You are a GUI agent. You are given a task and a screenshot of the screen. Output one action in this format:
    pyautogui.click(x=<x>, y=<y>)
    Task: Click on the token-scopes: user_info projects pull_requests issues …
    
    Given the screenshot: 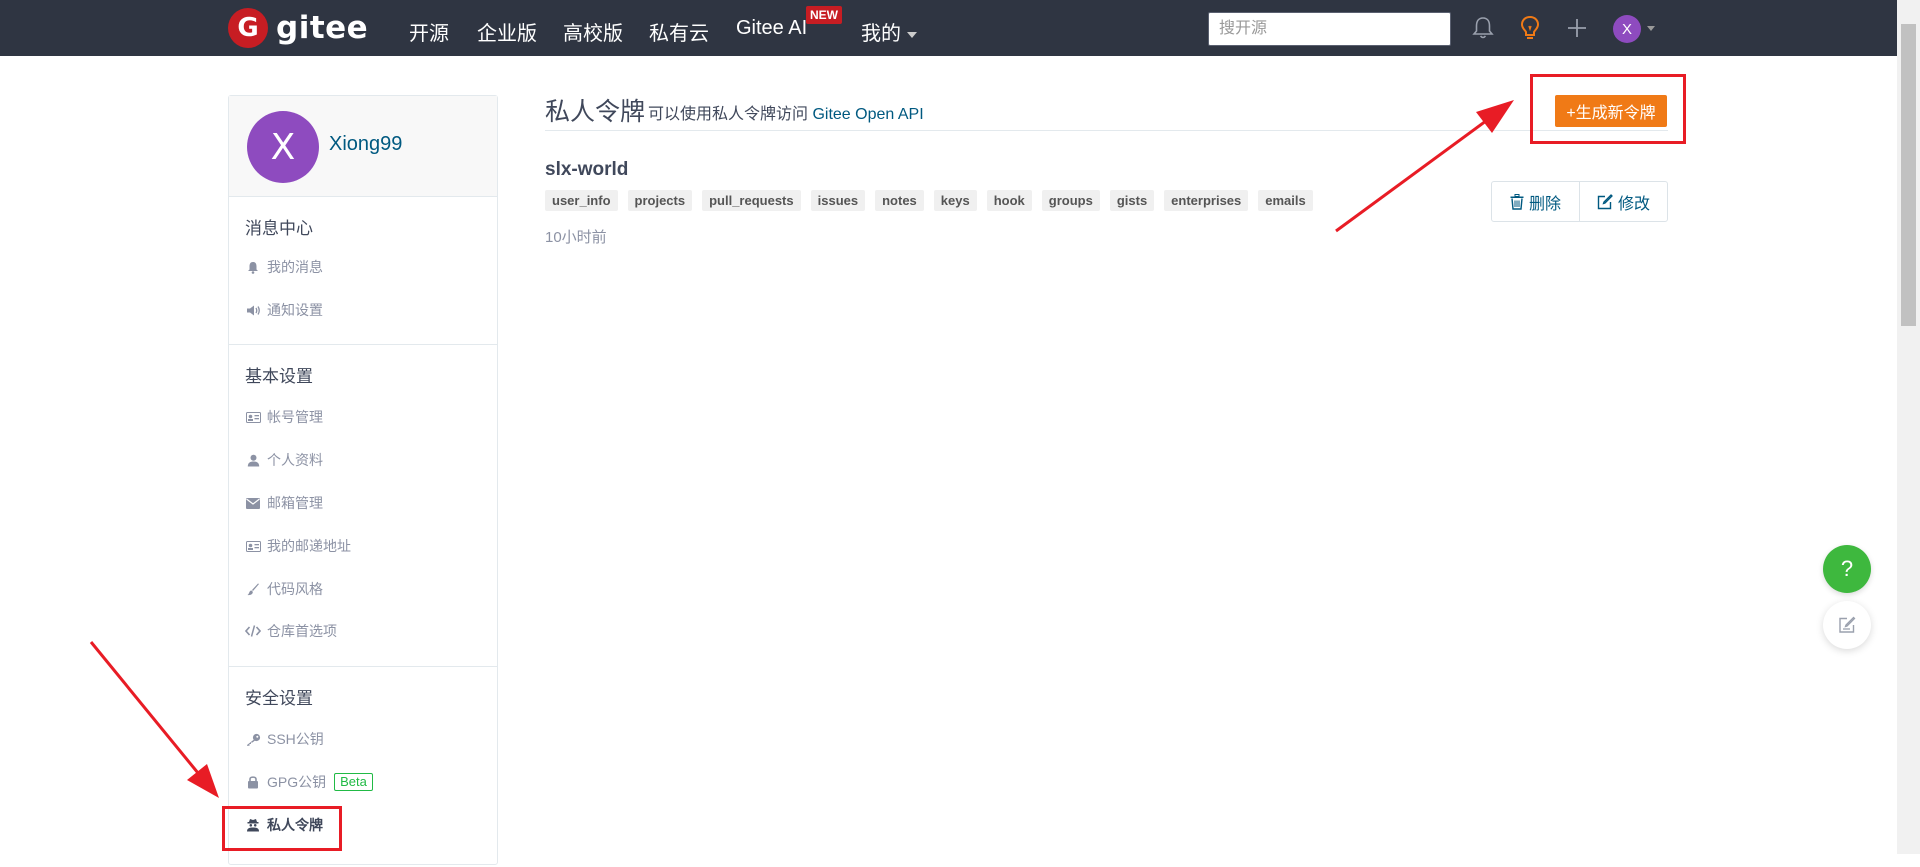 What is the action you would take?
    pyautogui.click(x=929, y=200)
    